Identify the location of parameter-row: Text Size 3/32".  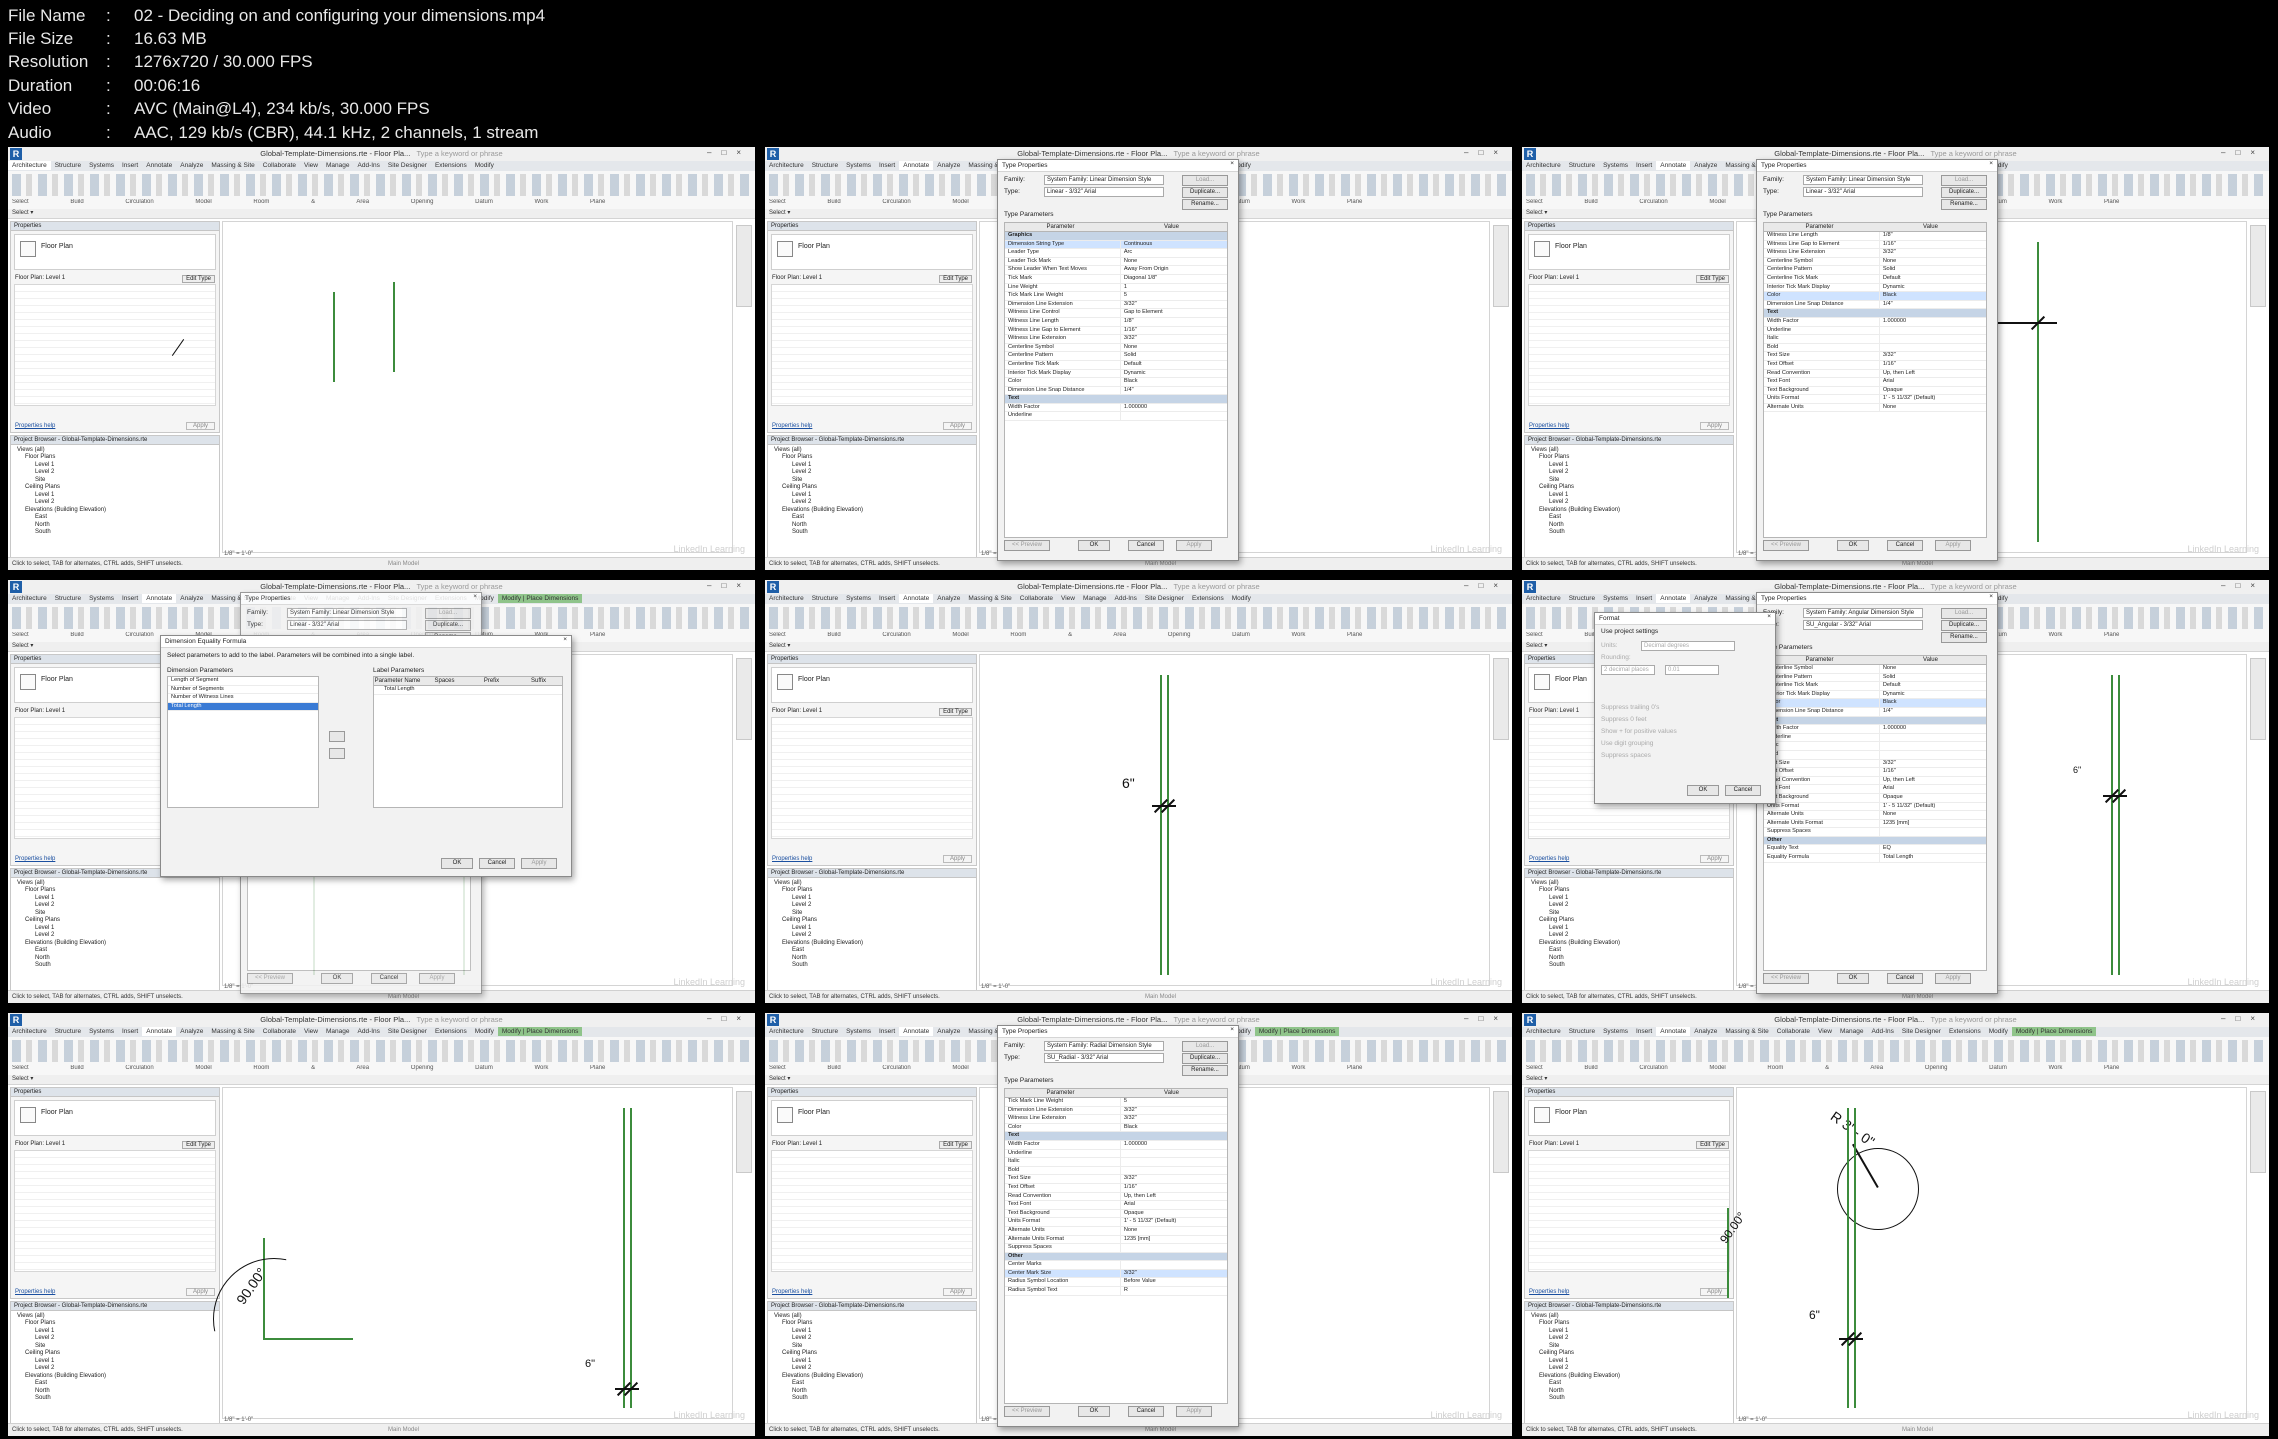
(1116, 1179).